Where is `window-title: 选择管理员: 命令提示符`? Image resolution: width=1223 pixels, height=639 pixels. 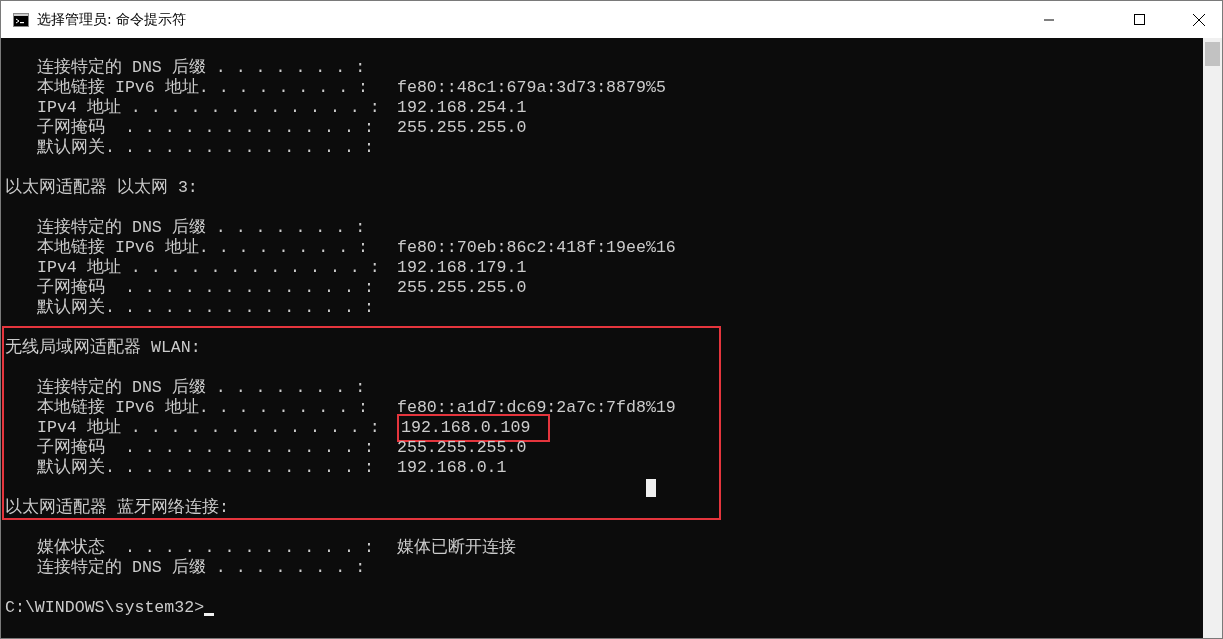
window-title: 选择管理员: 命令提示符 is located at coordinates (112, 19).